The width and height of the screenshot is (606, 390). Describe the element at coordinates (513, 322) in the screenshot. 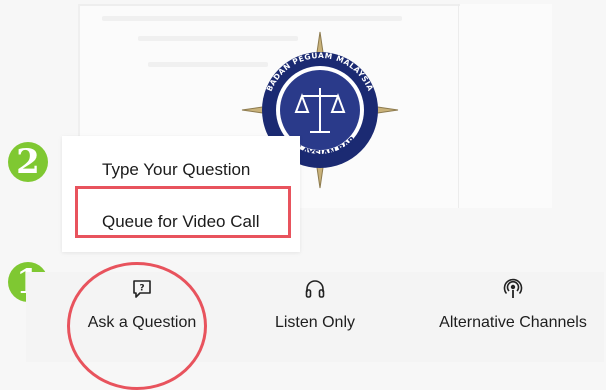

I see `alternative-channels-label: Alternative Channels` at that location.